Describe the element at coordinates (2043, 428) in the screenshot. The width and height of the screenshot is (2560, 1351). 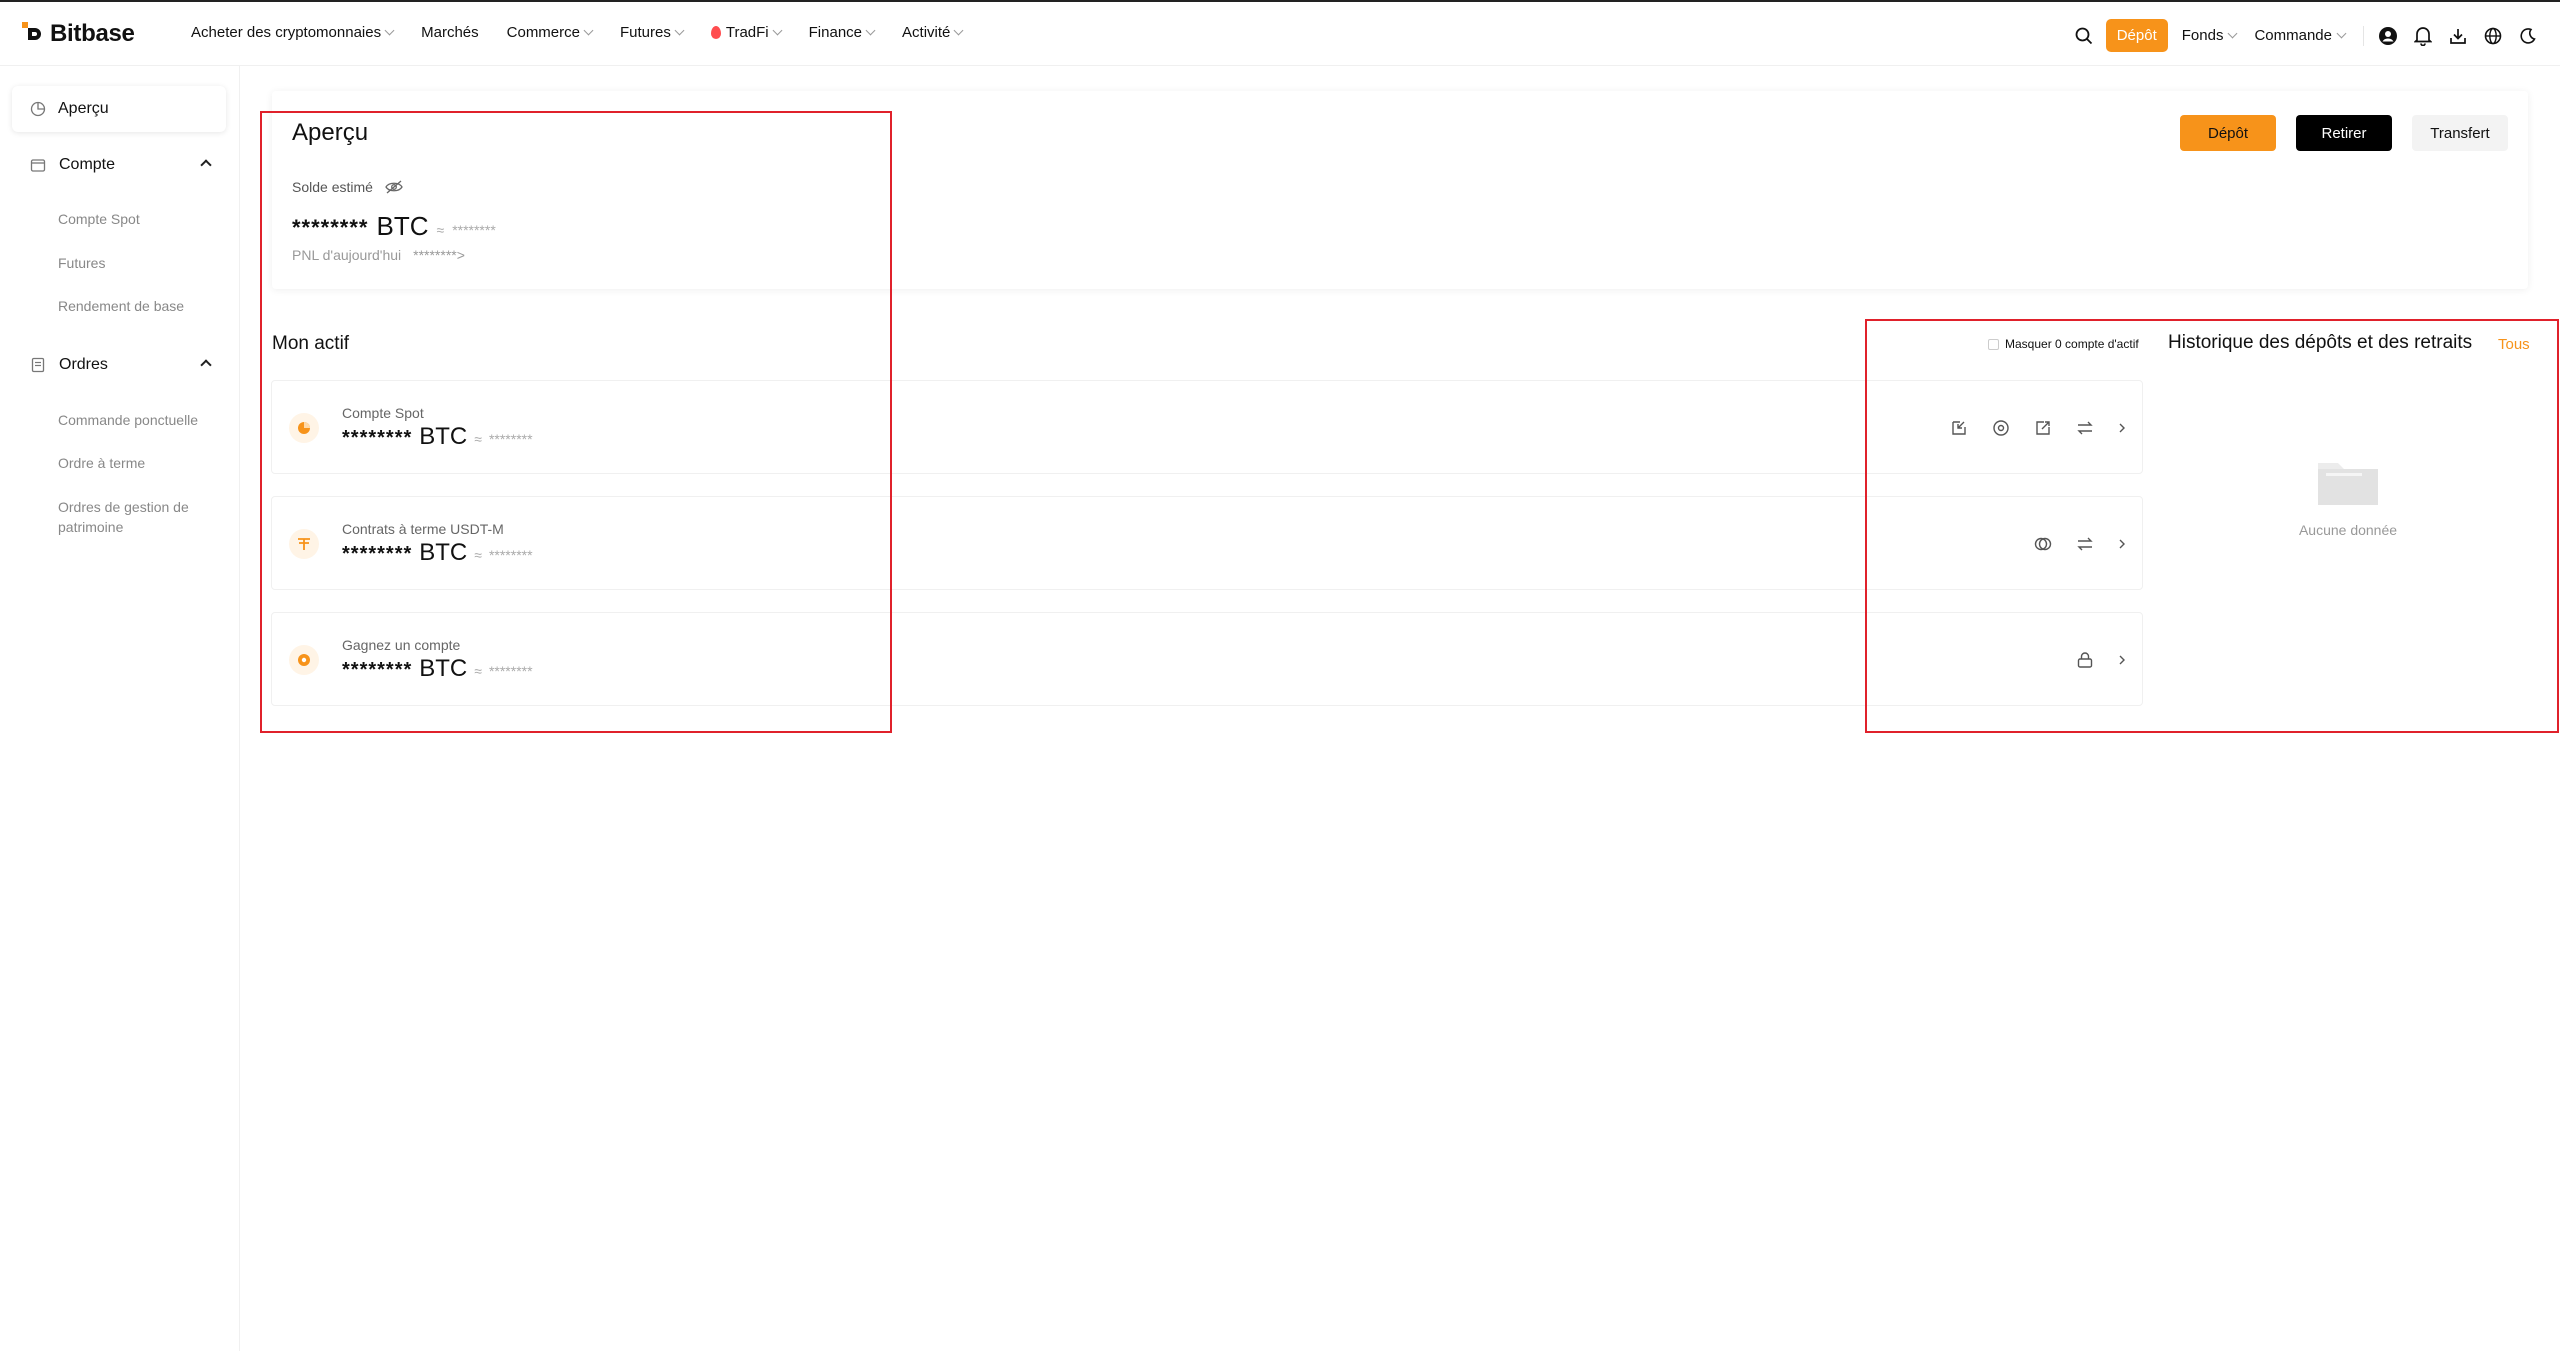
I see `withdraw-icon` at that location.